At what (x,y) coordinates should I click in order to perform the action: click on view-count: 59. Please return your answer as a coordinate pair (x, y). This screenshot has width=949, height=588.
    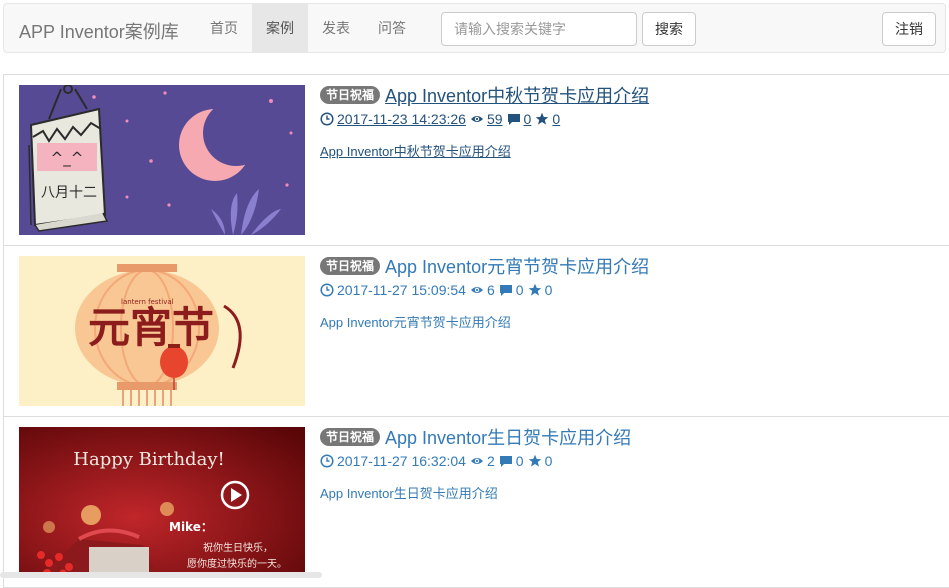
    Looking at the image, I should click on (494, 119).